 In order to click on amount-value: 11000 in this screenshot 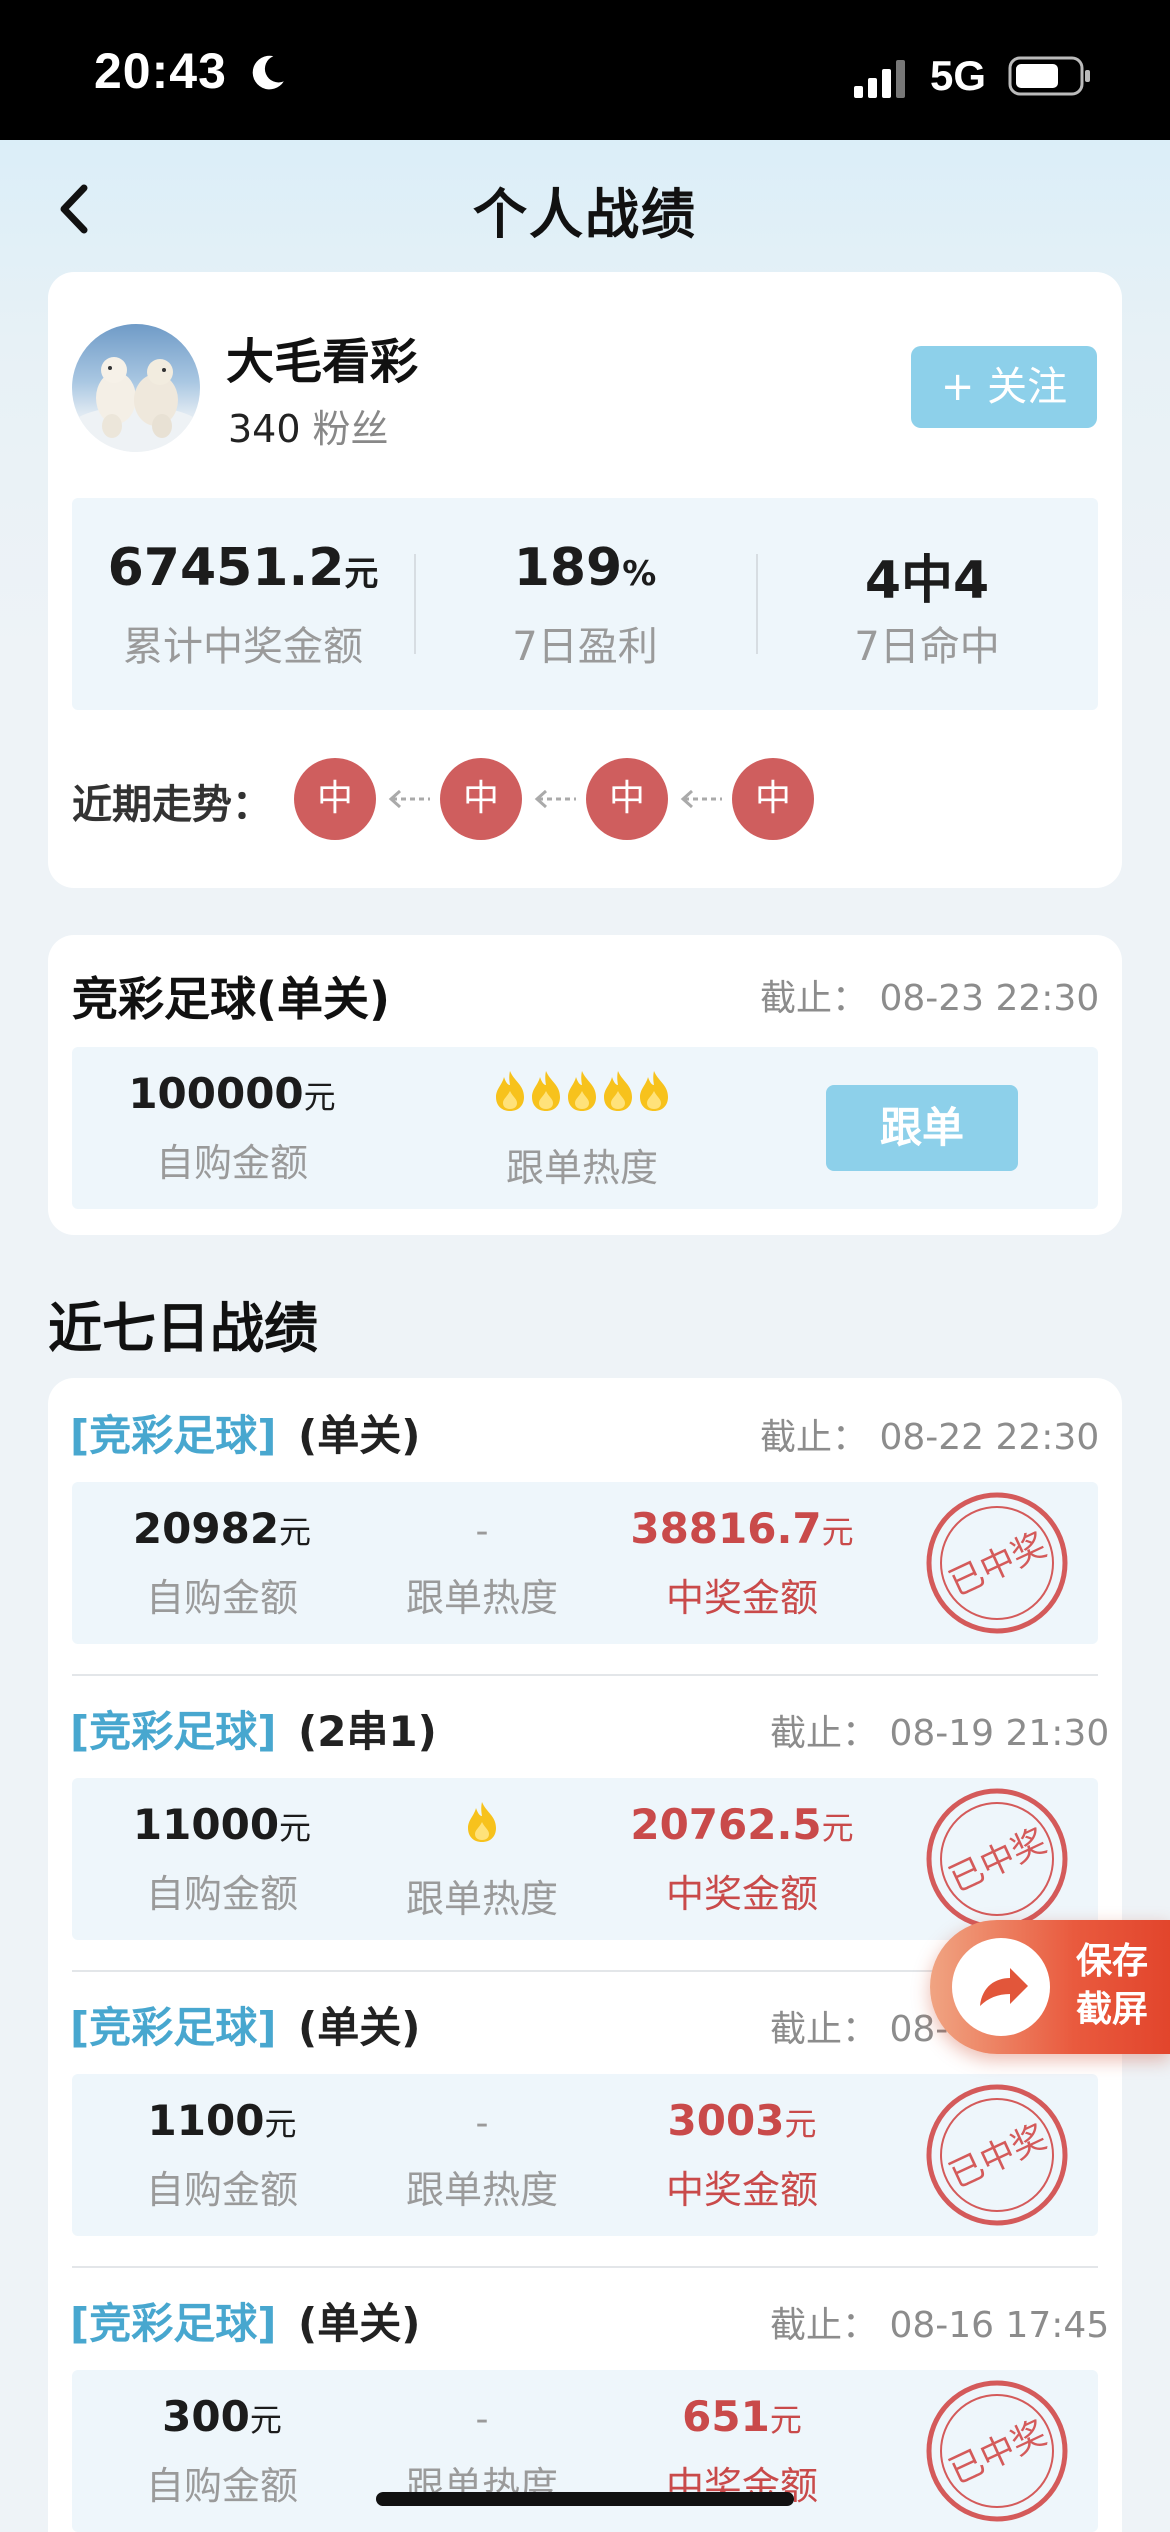, I will do `click(206, 1824)`.